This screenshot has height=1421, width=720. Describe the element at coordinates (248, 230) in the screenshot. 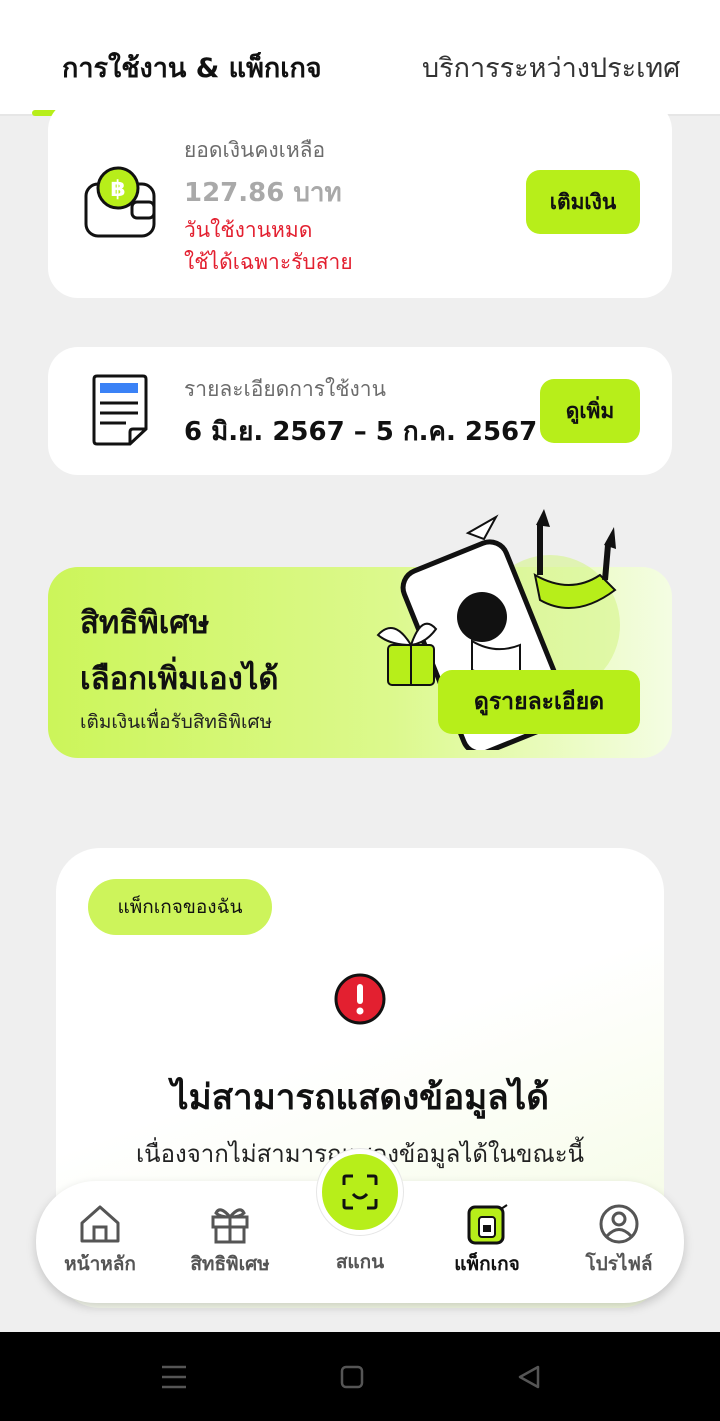

I see `balance-status-expired: วันใช้งานหมด` at that location.